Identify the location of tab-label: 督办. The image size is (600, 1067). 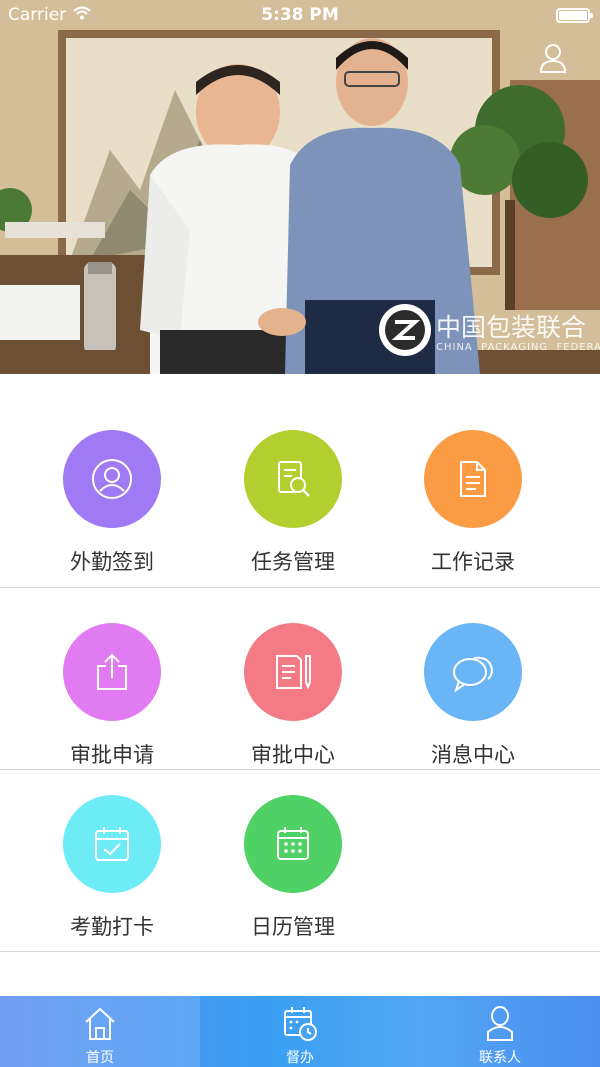
(300, 1058).